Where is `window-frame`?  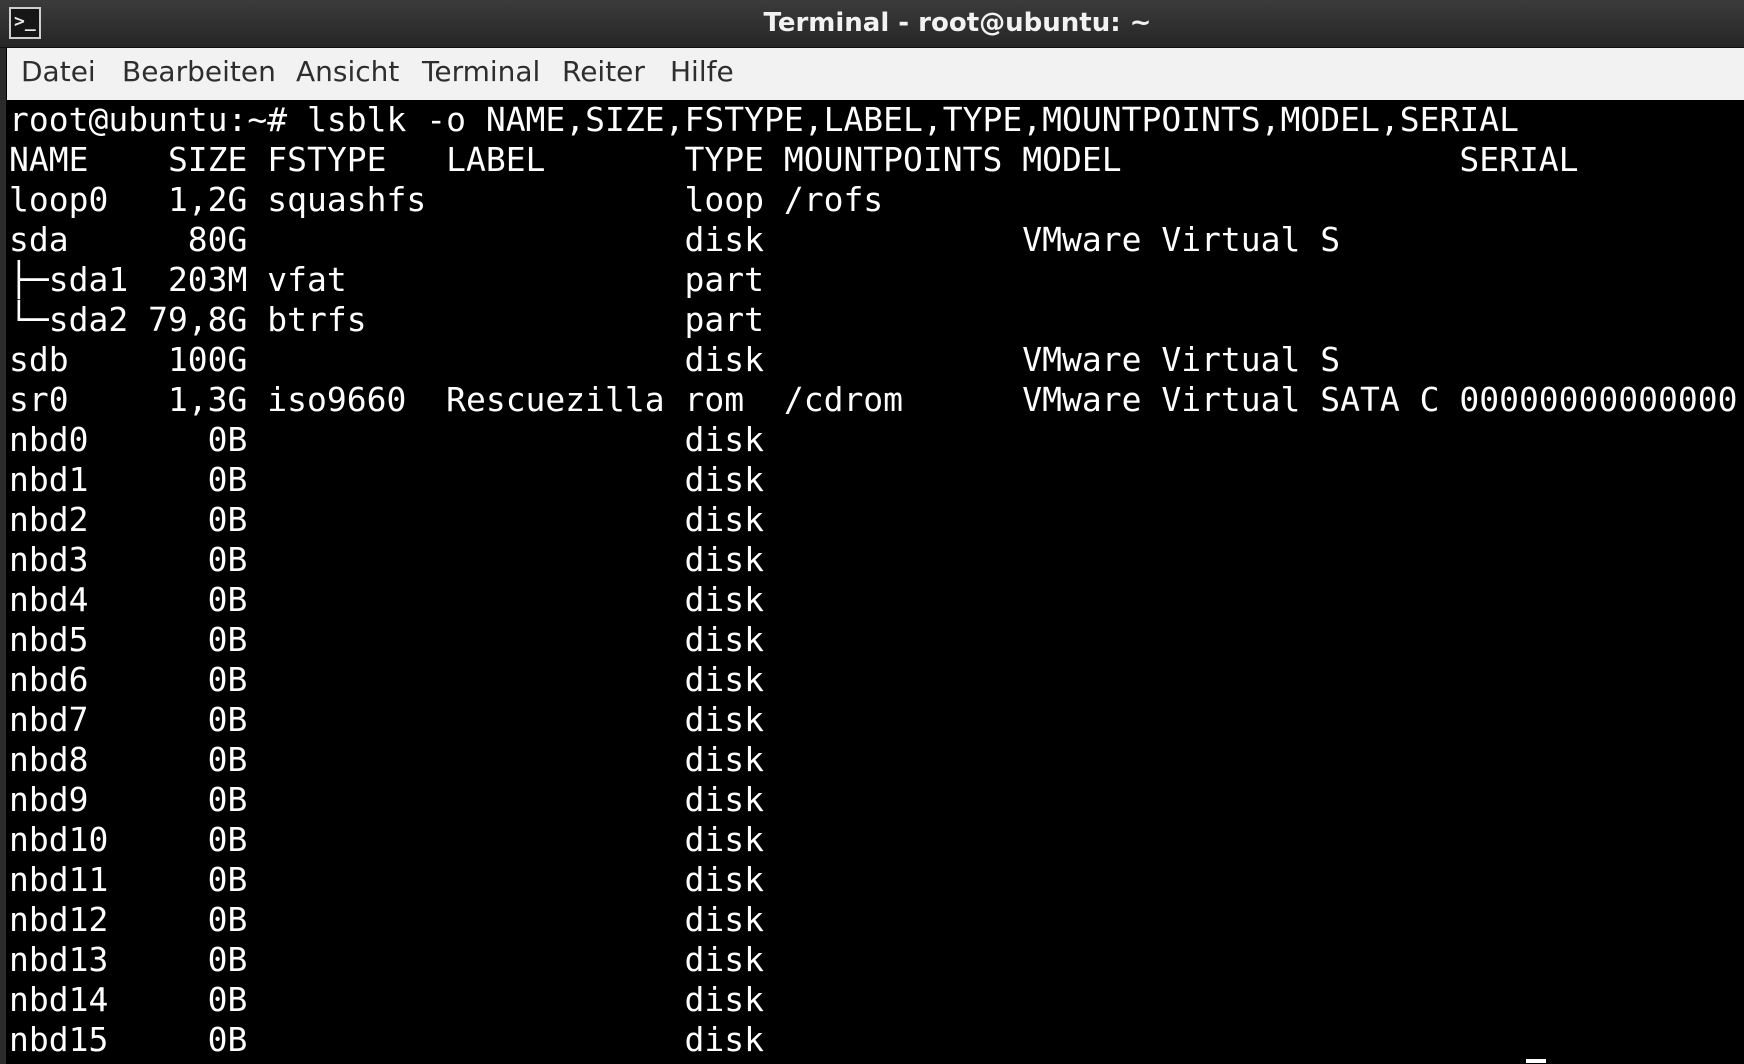 window-frame is located at coordinates (3, 556).